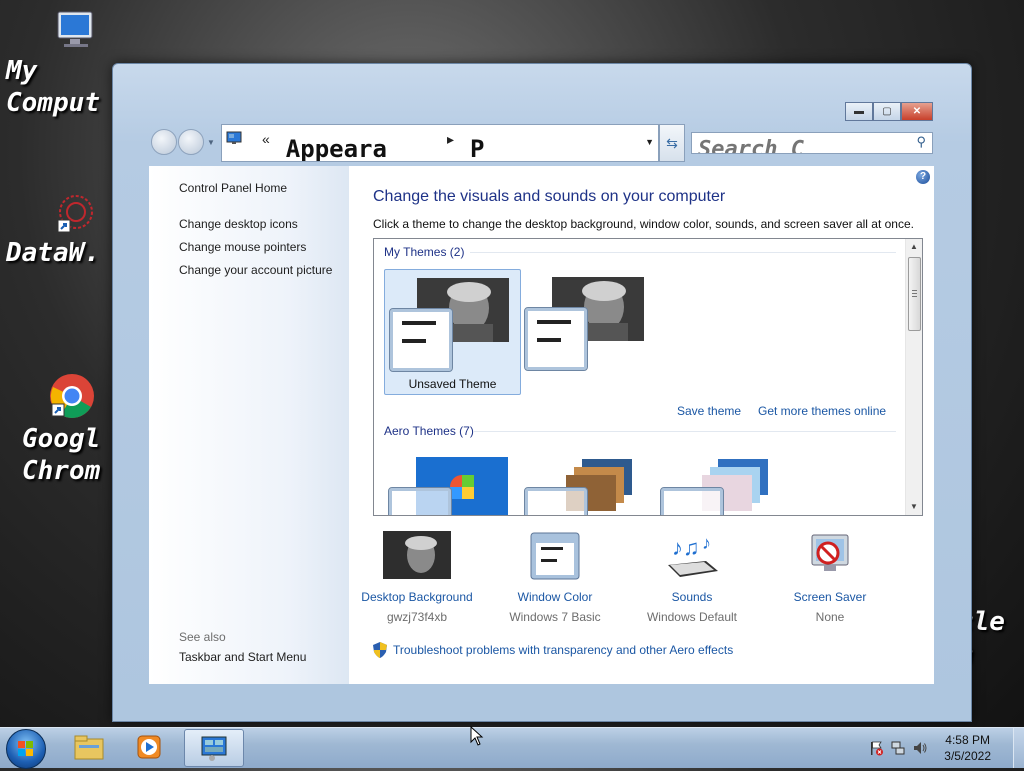  I want to click on taskbar-explorer-button, so click(89, 747).